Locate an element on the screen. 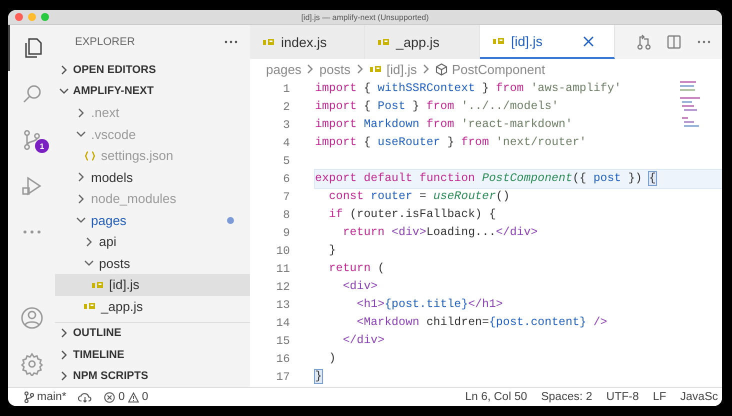  line-number: 3 is located at coordinates (286, 125).